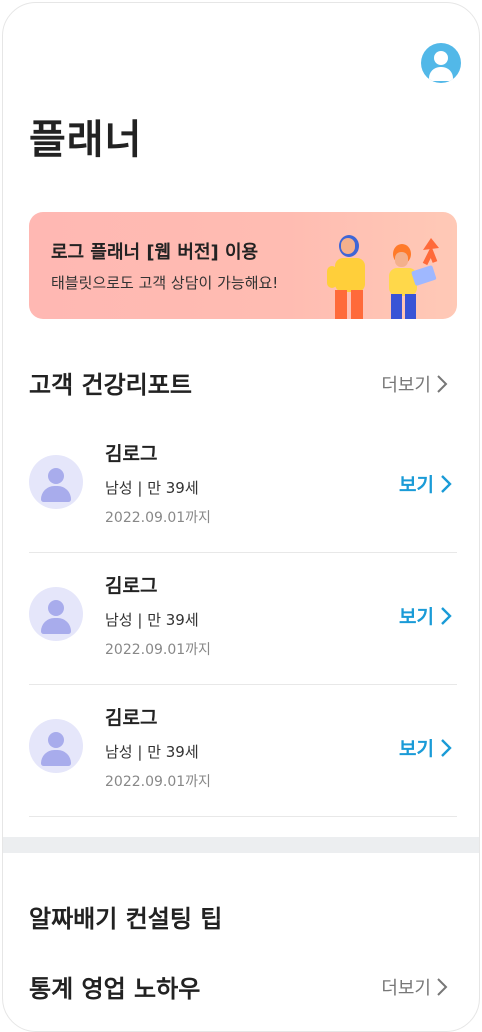  What do you see at coordinates (86, 140) in the screenshot?
I see `page-title: 플래너` at bounding box center [86, 140].